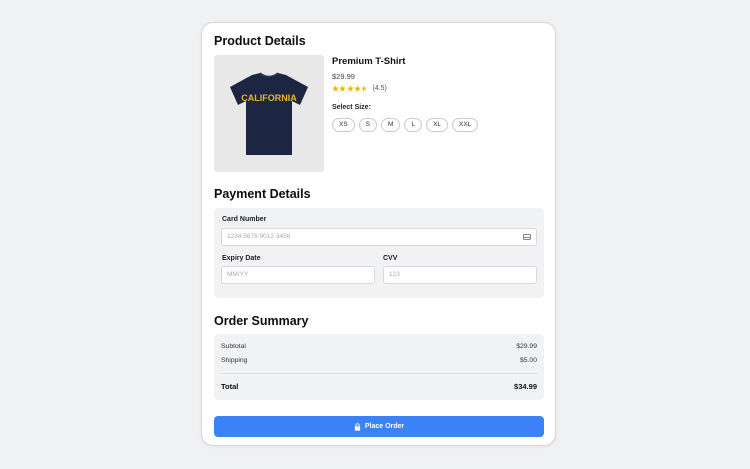 Image resolution: width=750 pixels, height=469 pixels. Describe the element at coordinates (262, 194) in the screenshot. I see `payment-details-title: Payment Details` at that location.